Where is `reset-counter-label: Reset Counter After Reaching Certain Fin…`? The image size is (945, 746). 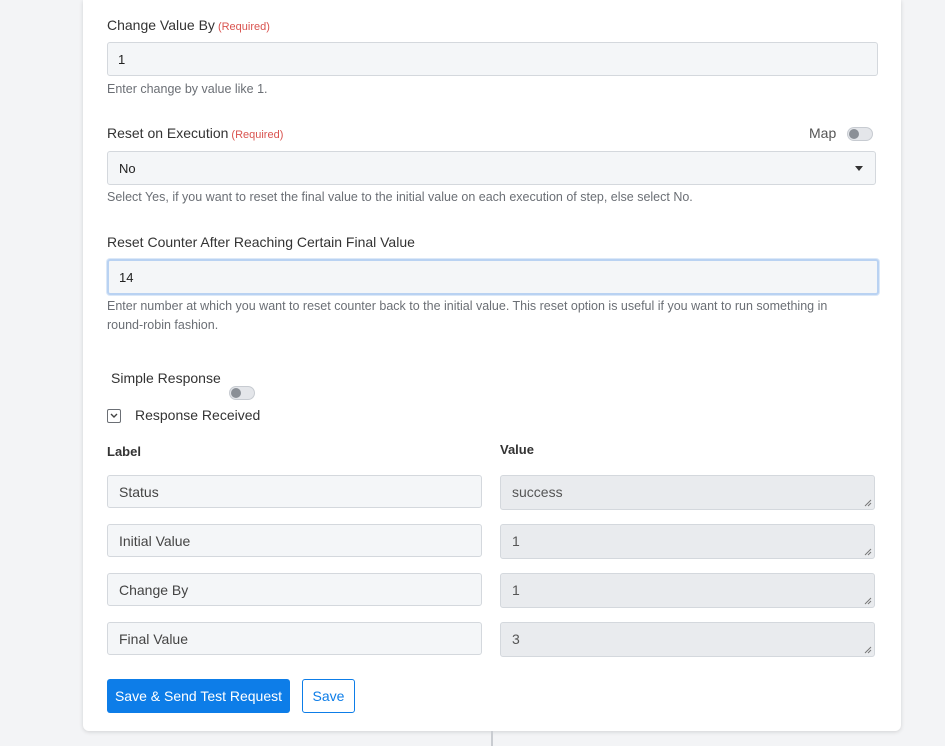 reset-counter-label: Reset Counter After Reaching Certain Fin… is located at coordinates (261, 242).